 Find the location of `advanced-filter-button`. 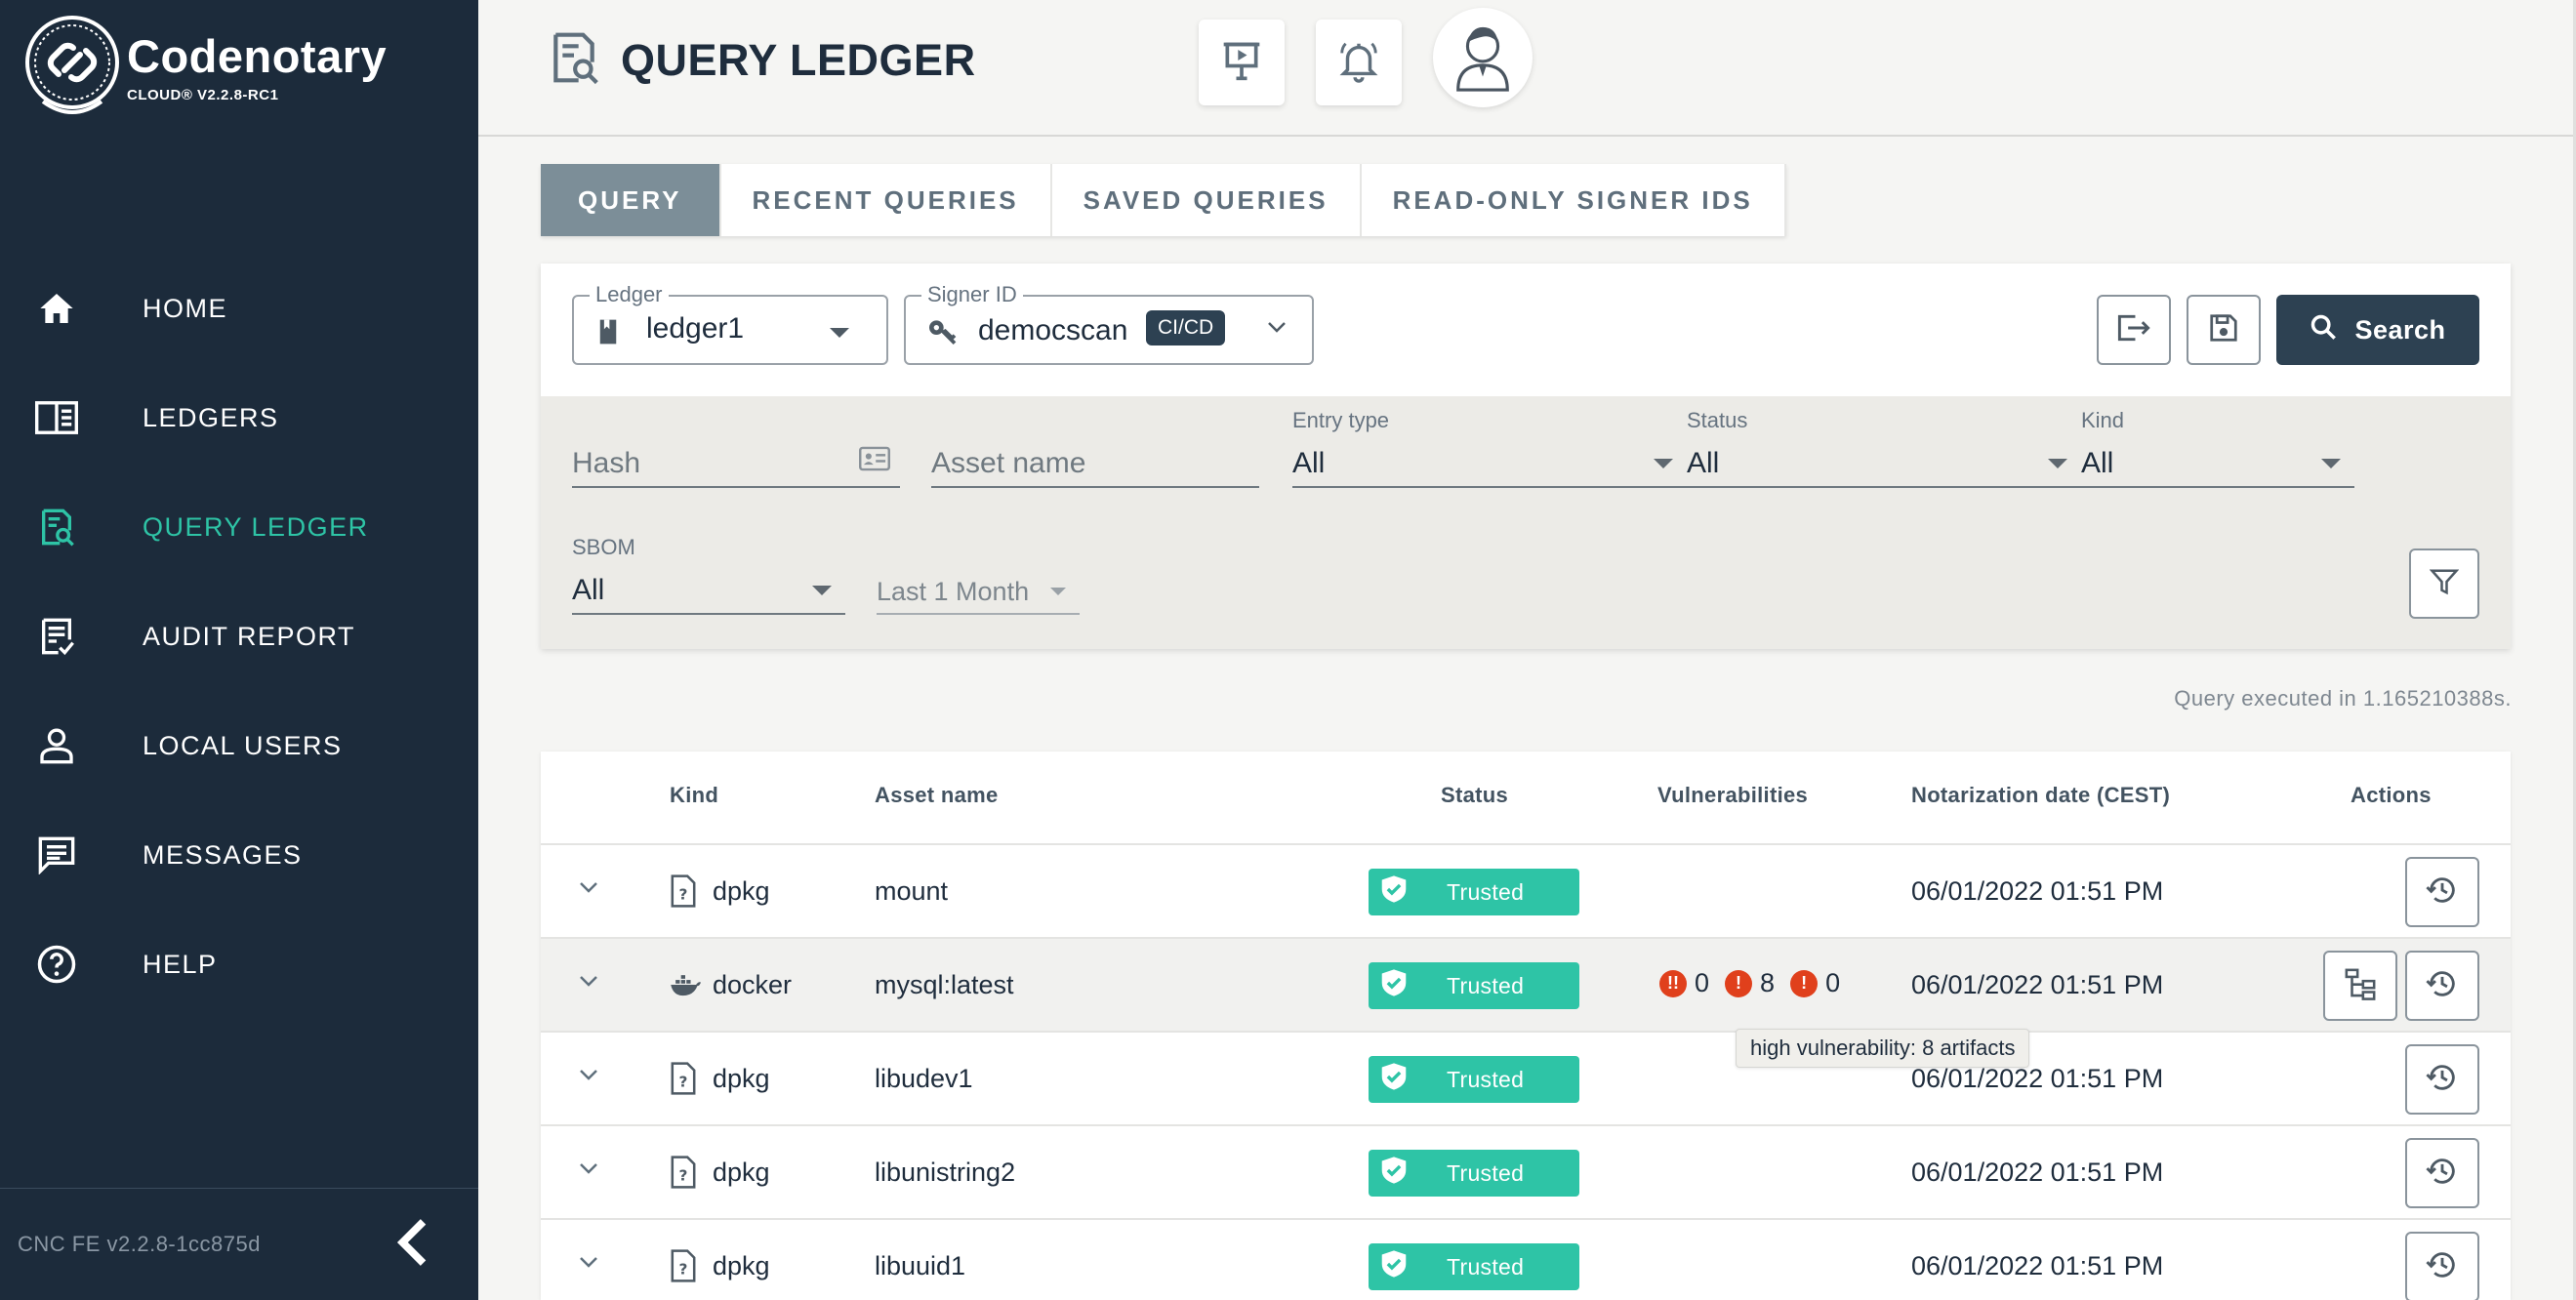

advanced-filter-button is located at coordinates (2444, 583).